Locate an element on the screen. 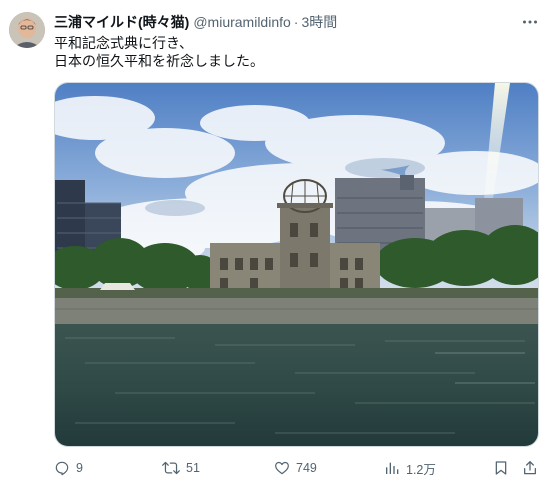 This screenshot has width=548, height=486. views-button: 1.2万 is located at coordinates (410, 468).